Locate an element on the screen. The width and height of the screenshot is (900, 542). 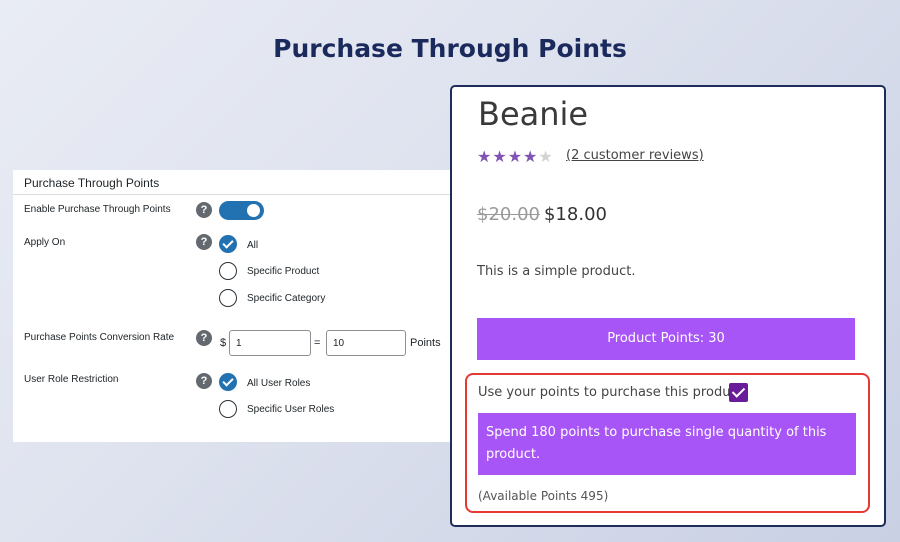
apply-on-product-label: Specific Product is located at coordinates (283, 271).